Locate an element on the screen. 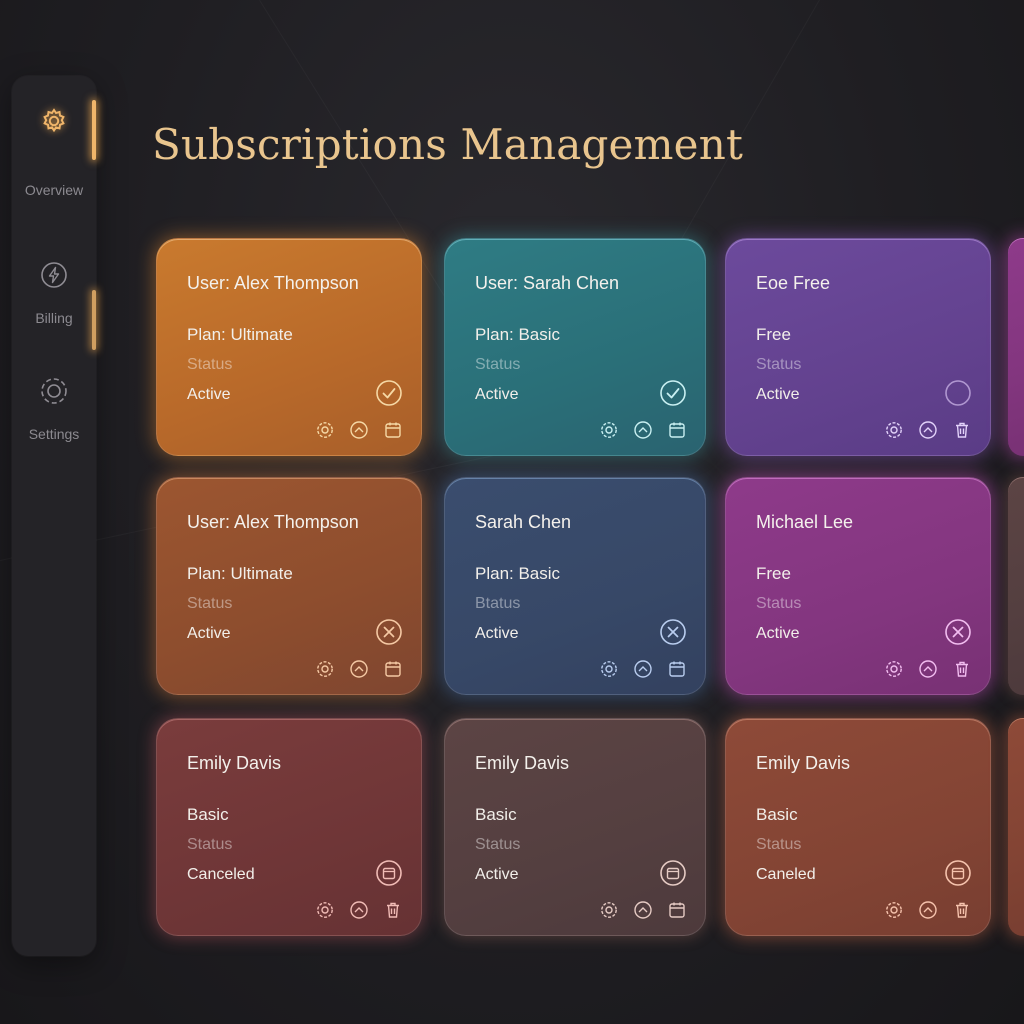  status-value: Caneled is located at coordinates (786, 874).